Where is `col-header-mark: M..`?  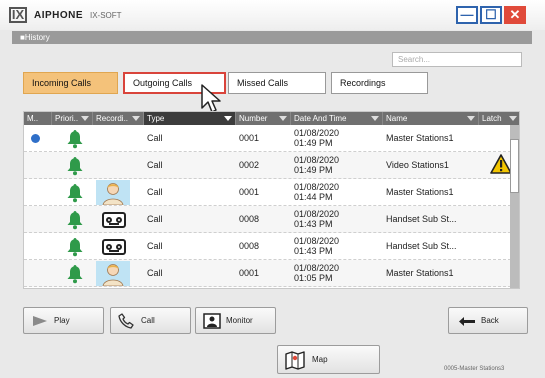 col-header-mark: M.. is located at coordinates (38, 118).